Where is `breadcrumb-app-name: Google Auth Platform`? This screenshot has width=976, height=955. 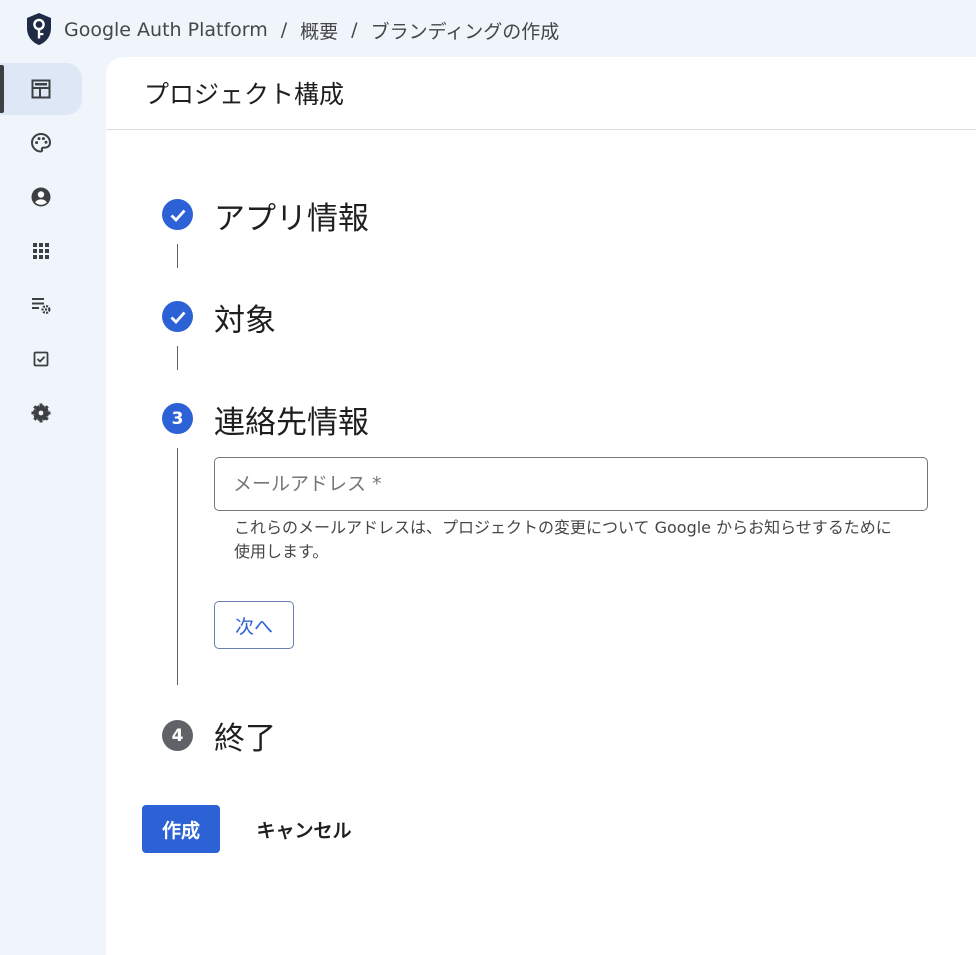 breadcrumb-app-name: Google Auth Platform is located at coordinates (166, 30).